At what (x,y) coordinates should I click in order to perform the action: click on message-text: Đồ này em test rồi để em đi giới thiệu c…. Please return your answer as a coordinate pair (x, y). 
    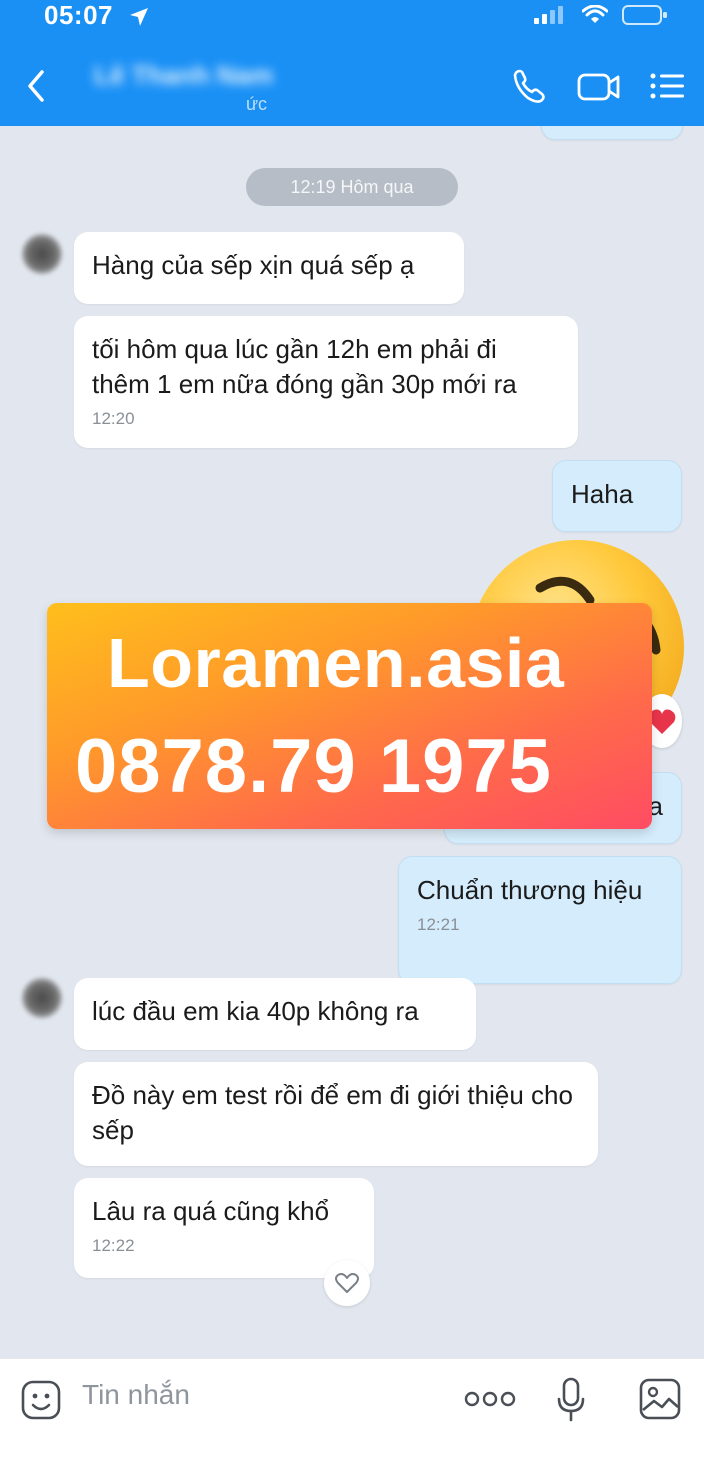
    Looking at the image, I should click on (332, 1112).